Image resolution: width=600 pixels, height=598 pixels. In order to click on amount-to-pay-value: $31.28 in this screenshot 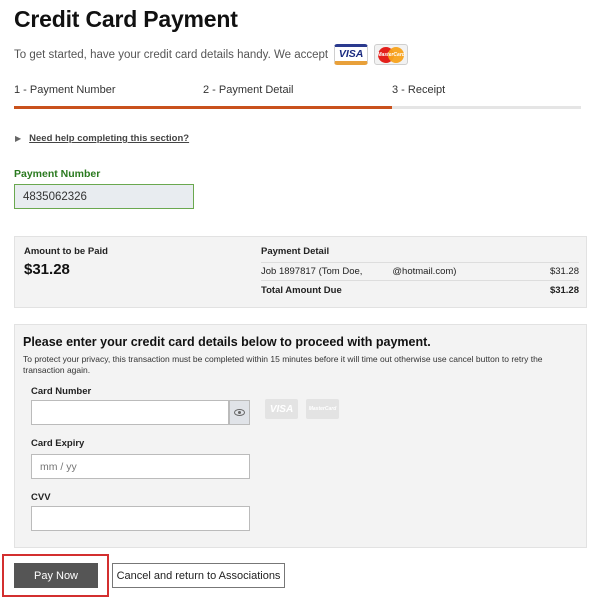, I will do `click(47, 269)`.